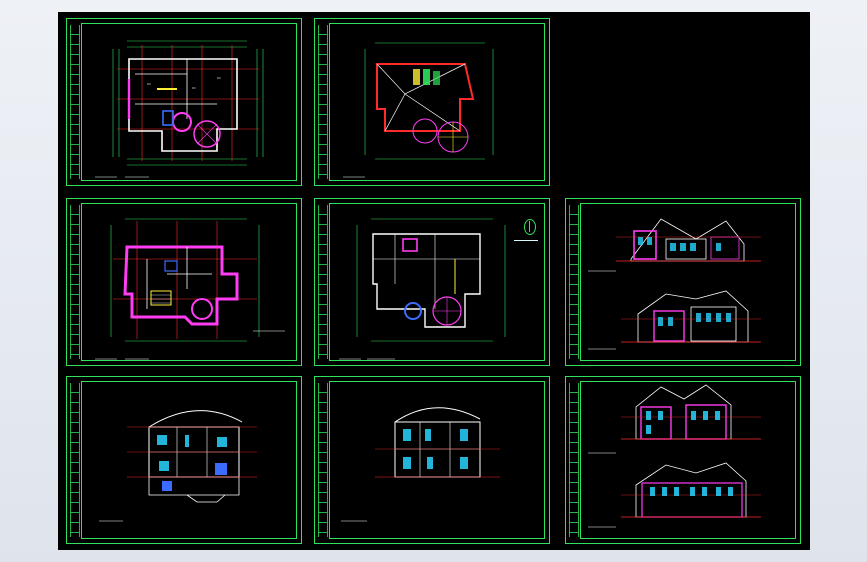  What do you see at coordinates (190, 289) in the screenshot?
I see `basement-plan-drawing` at bounding box center [190, 289].